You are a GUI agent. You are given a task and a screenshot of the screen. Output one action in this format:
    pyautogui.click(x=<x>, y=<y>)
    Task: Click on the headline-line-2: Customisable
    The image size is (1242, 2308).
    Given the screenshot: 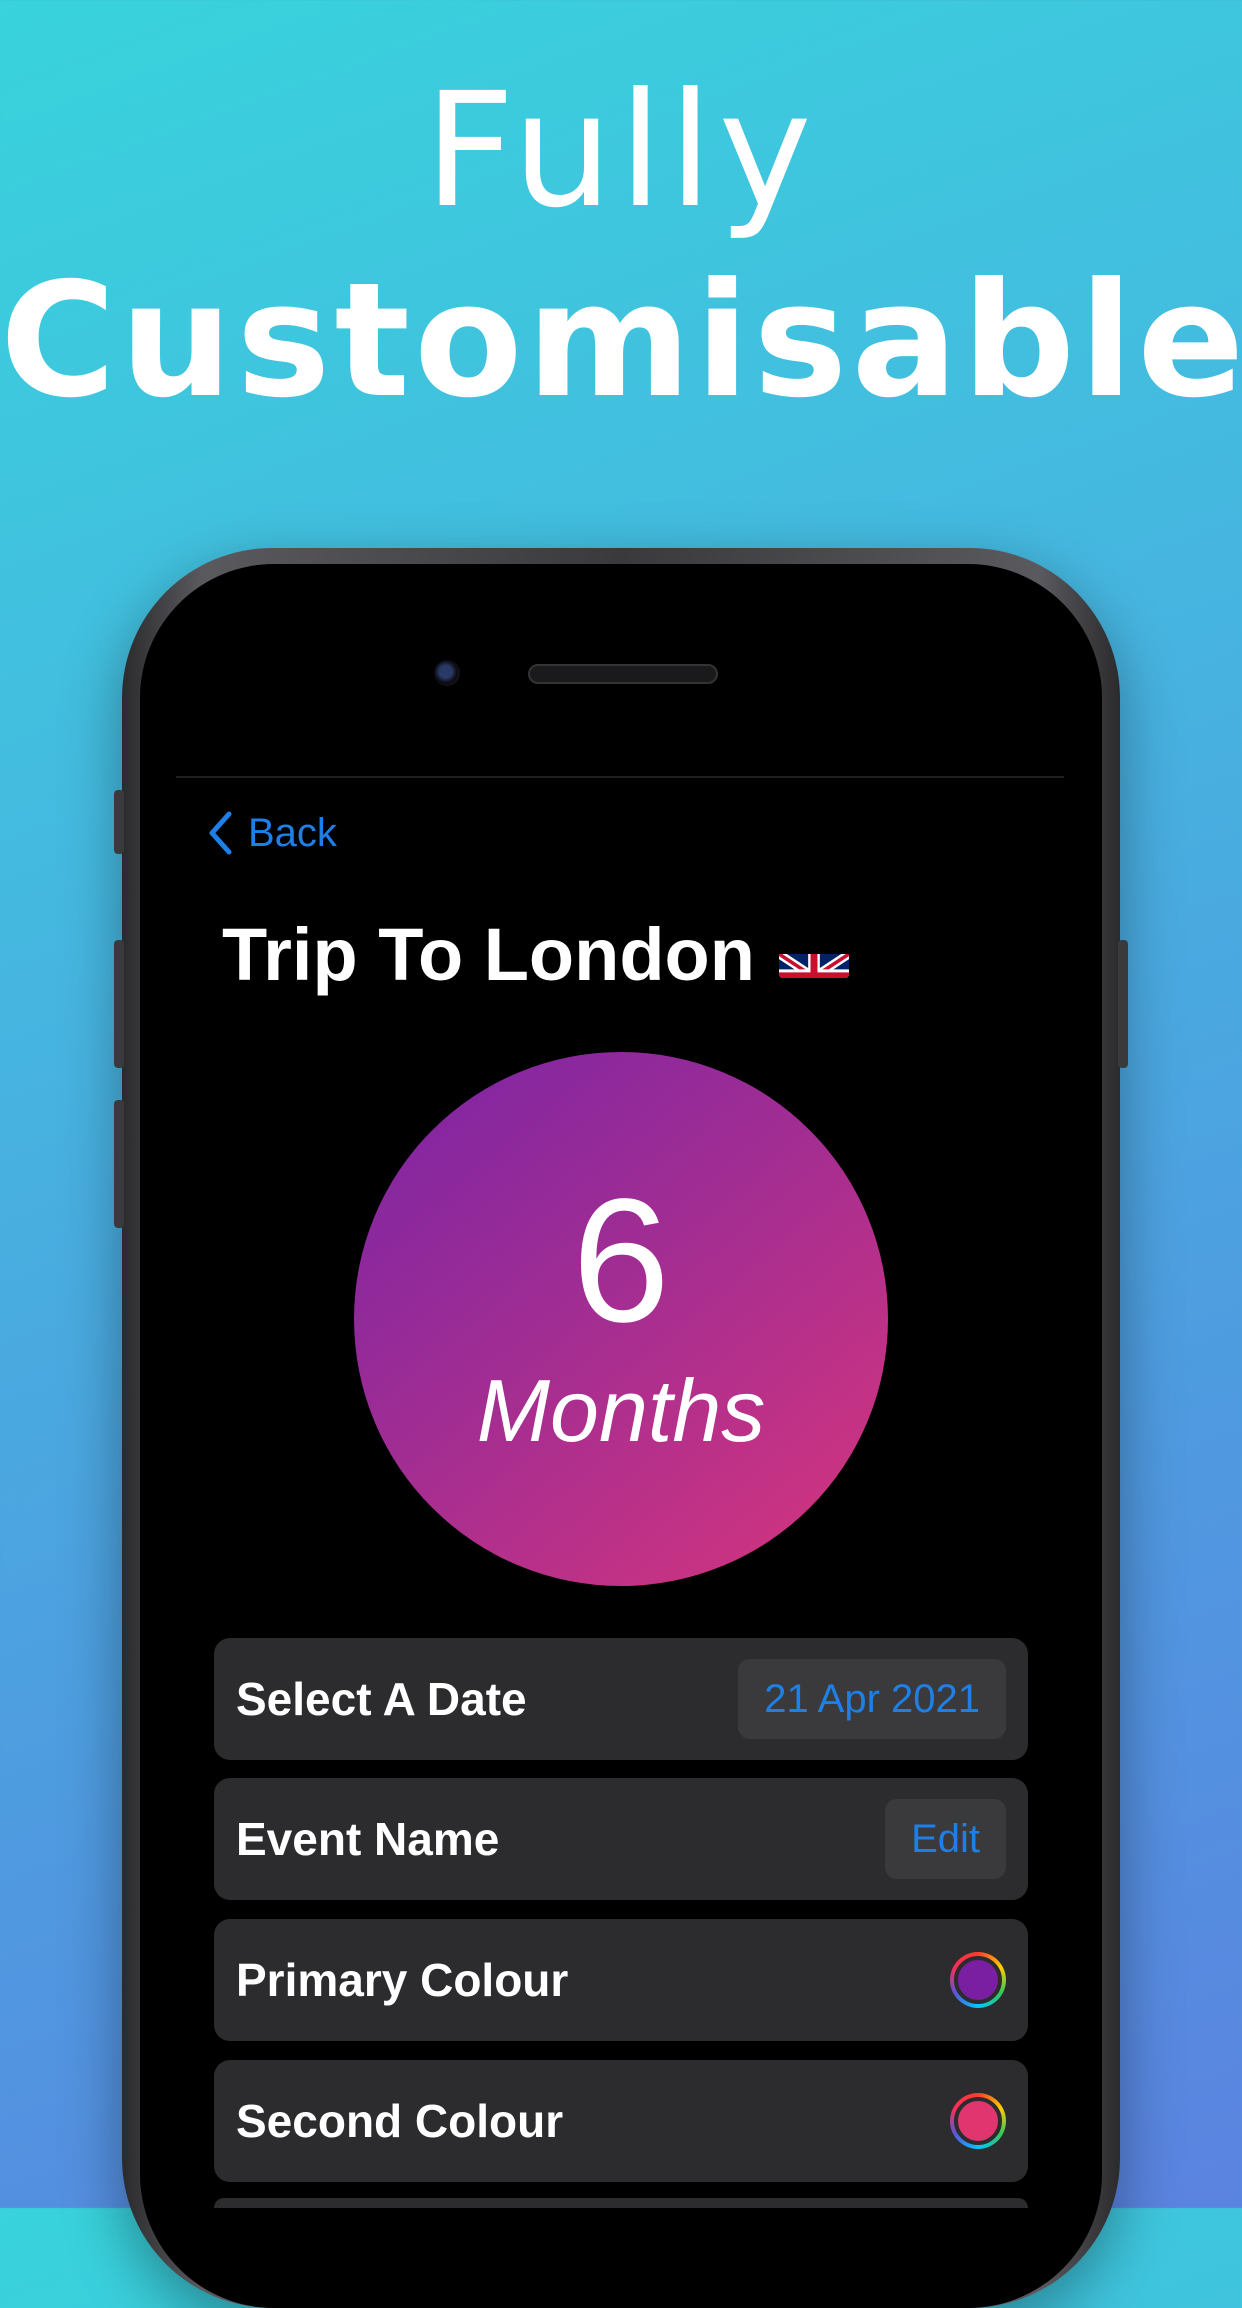 What is the action you would take?
    pyautogui.click(x=621, y=341)
    